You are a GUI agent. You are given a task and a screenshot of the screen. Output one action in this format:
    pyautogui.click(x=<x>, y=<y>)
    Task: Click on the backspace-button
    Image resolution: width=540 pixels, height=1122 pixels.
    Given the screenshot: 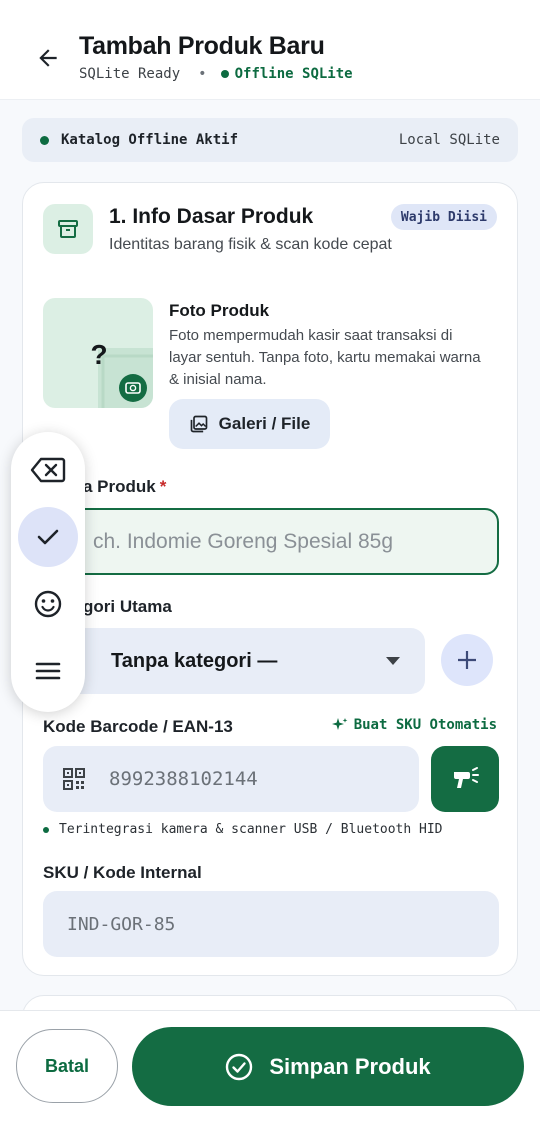 What is the action you would take?
    pyautogui.click(x=48, y=470)
    